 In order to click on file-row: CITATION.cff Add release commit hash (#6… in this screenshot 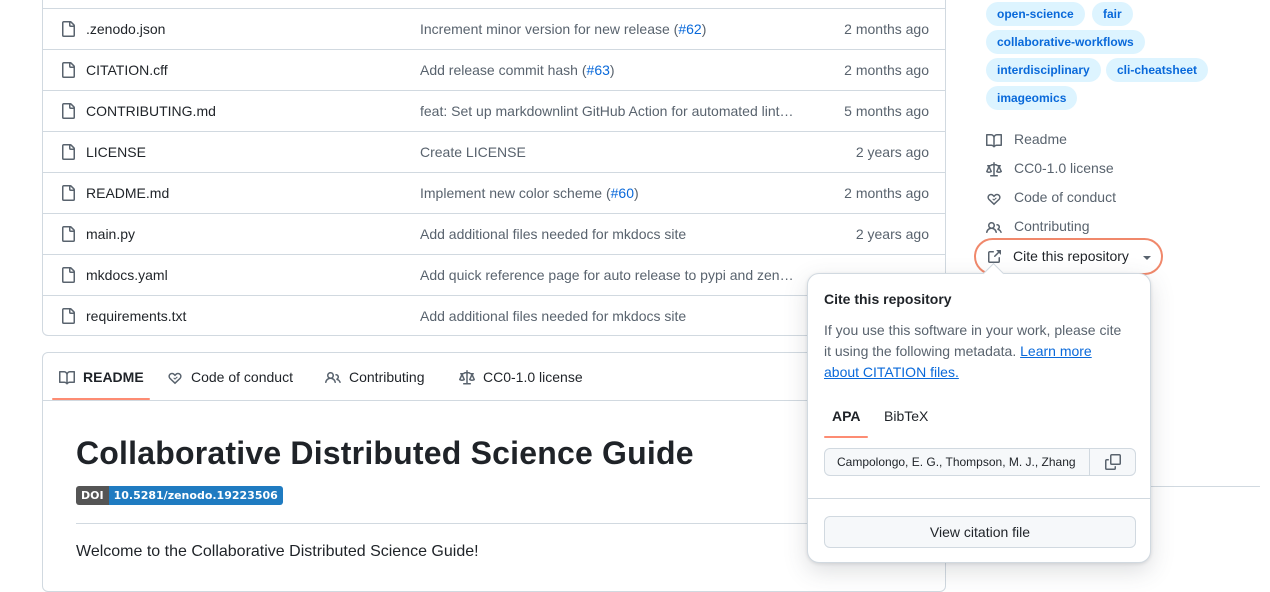, I will do `click(494, 69)`.